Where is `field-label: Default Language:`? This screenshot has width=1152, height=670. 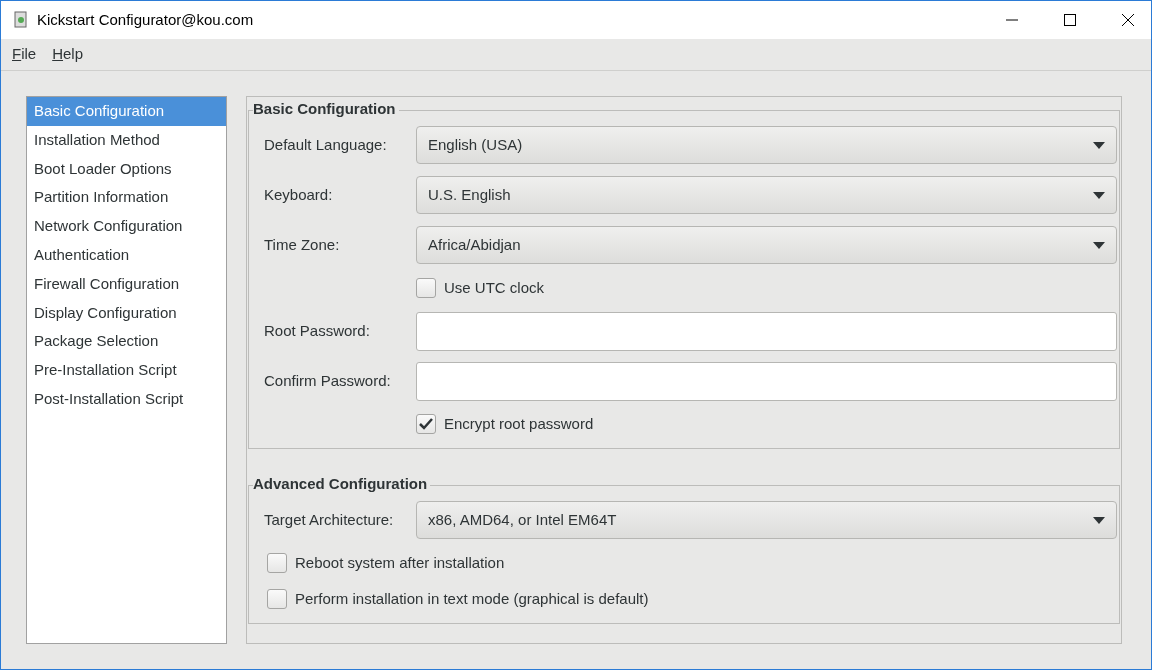 field-label: Default Language: is located at coordinates (326, 144).